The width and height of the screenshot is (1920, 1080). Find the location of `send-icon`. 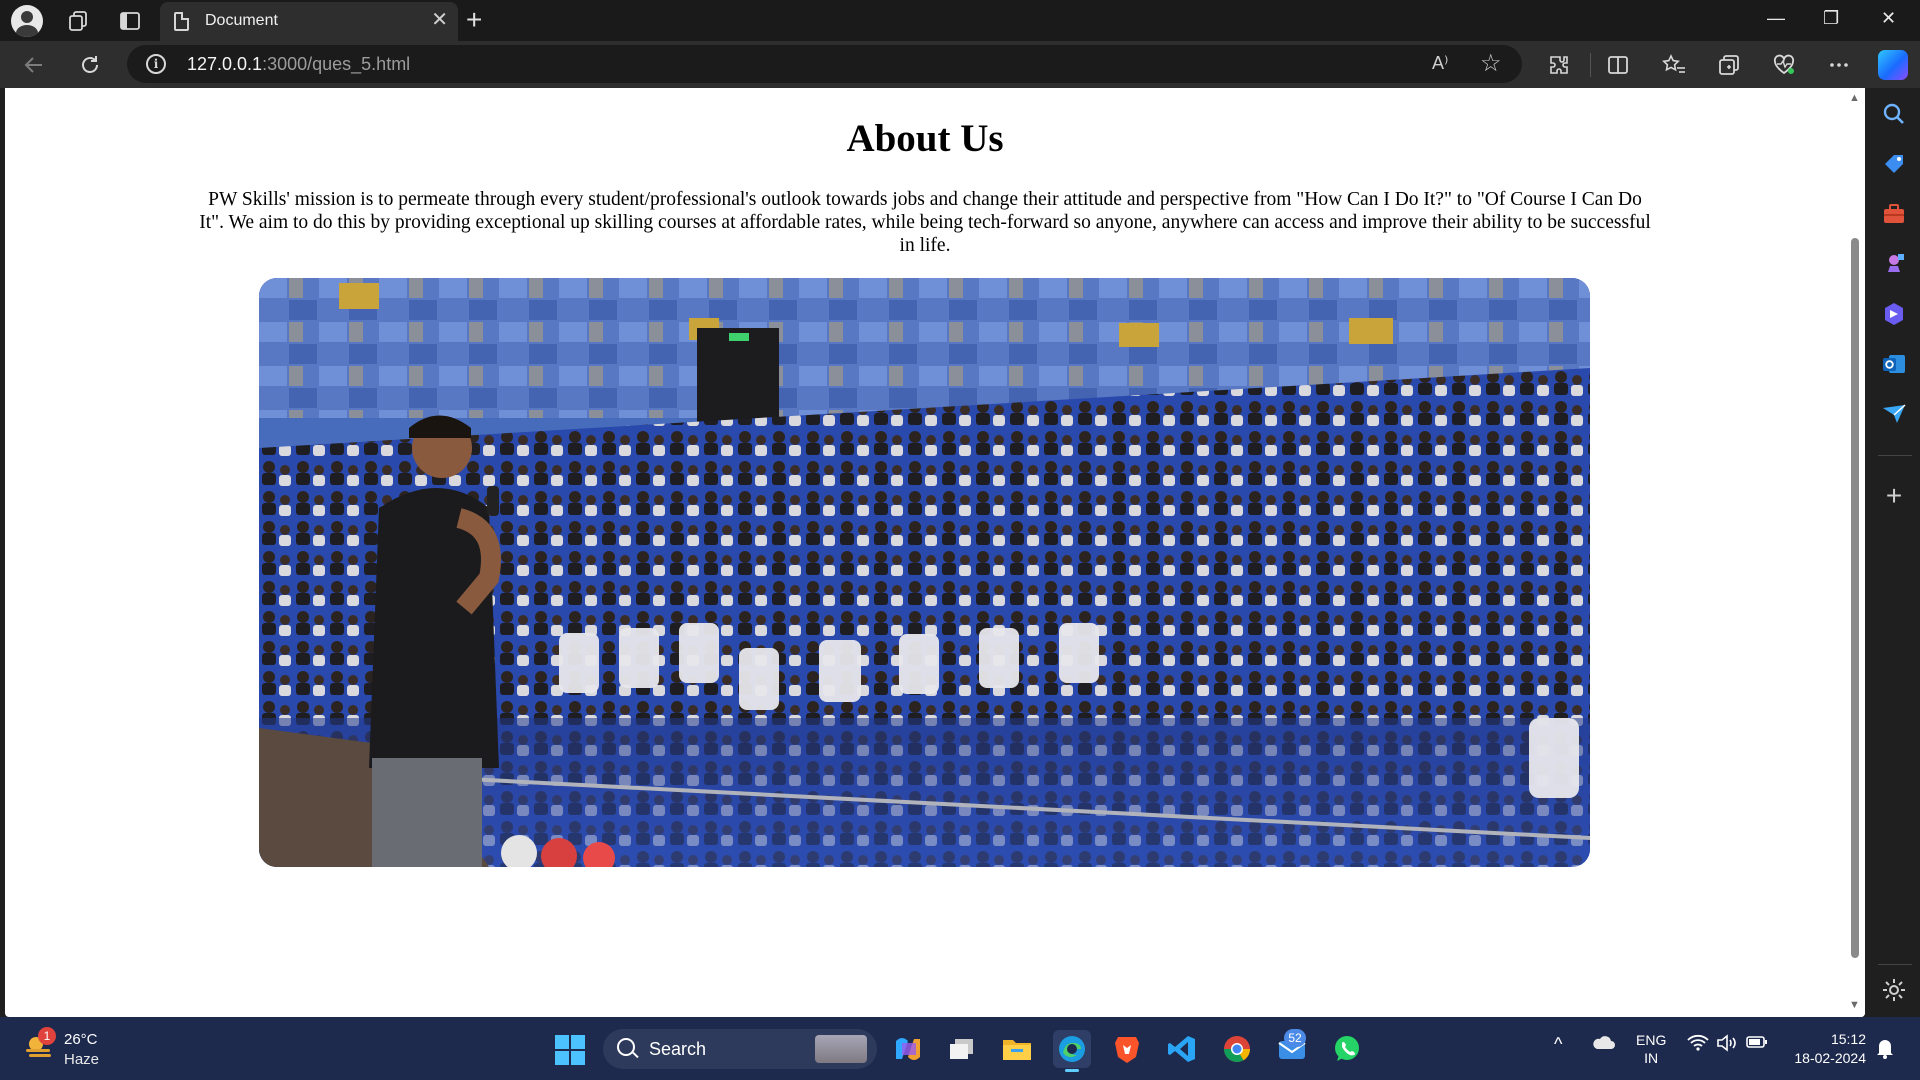

send-icon is located at coordinates (1894, 414).